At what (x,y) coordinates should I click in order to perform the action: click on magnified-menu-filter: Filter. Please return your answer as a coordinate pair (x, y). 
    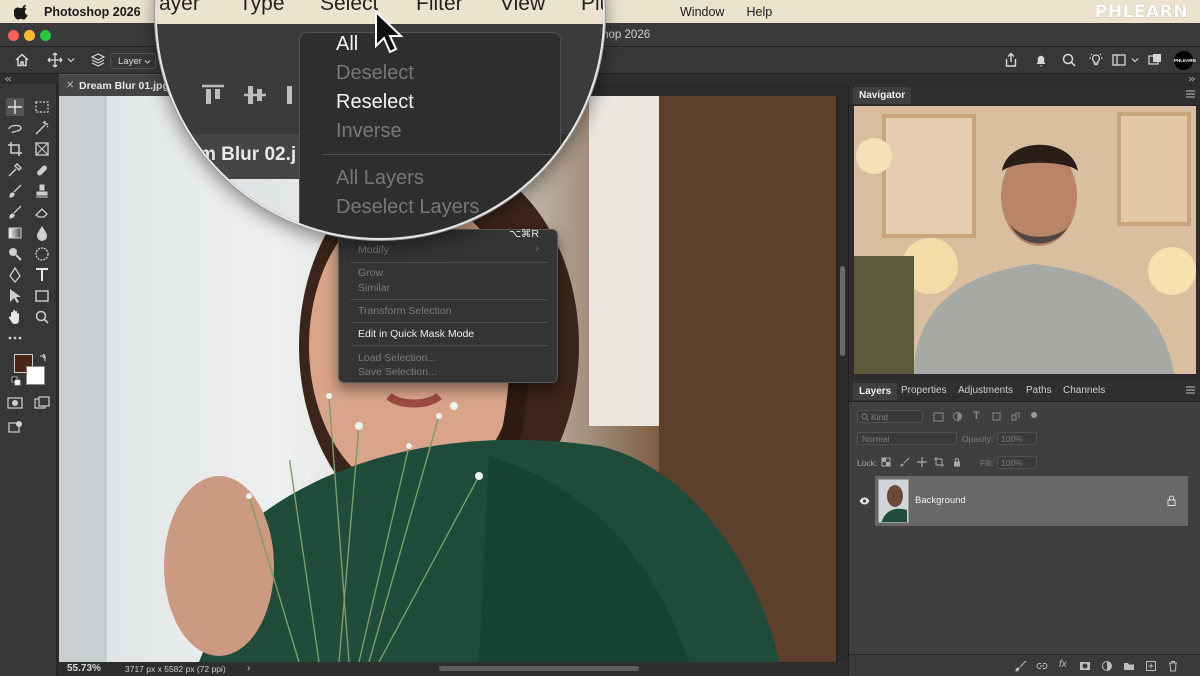
    Looking at the image, I should click on (439, 8).